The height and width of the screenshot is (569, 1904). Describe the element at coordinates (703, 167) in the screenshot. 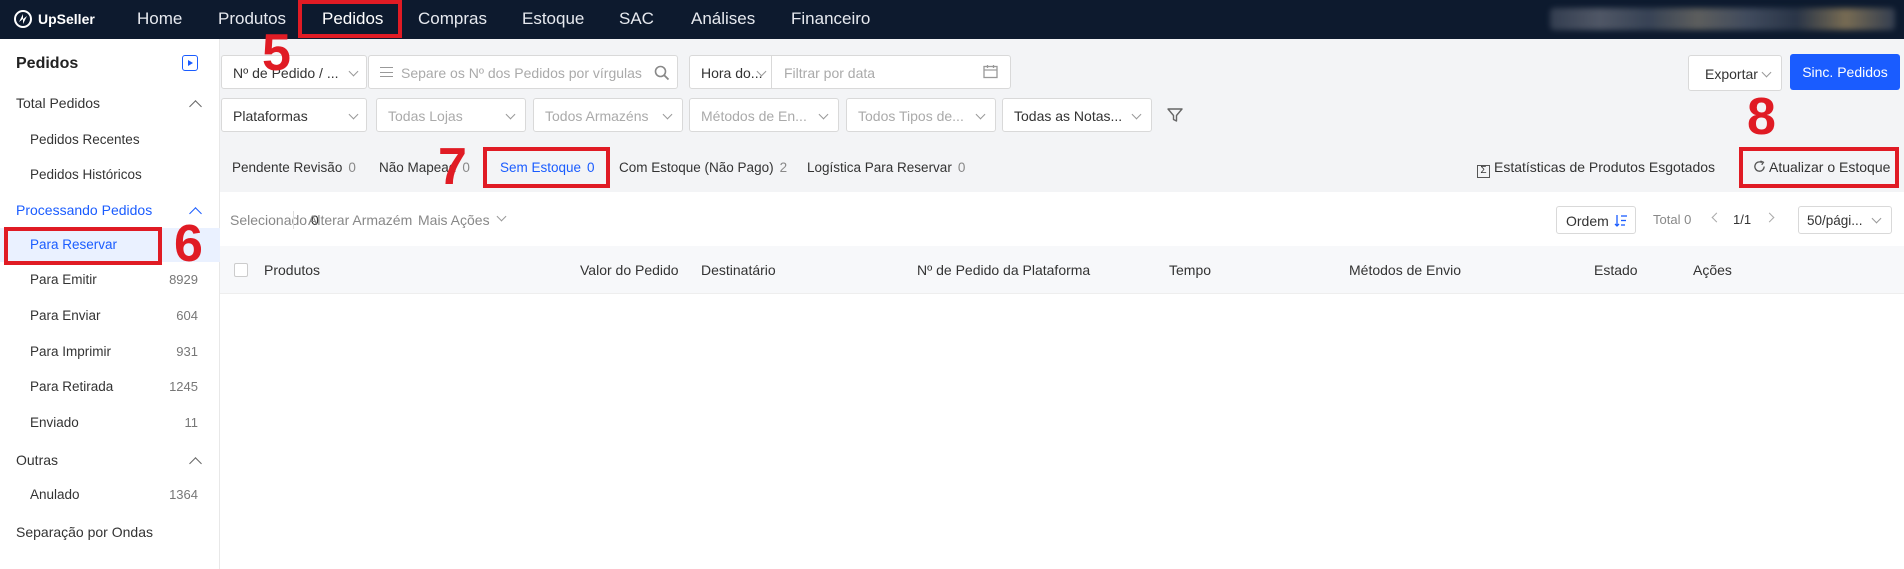

I see `tab-com-estoque-nao-pago: Com Estoque (Não Pago) 2` at that location.